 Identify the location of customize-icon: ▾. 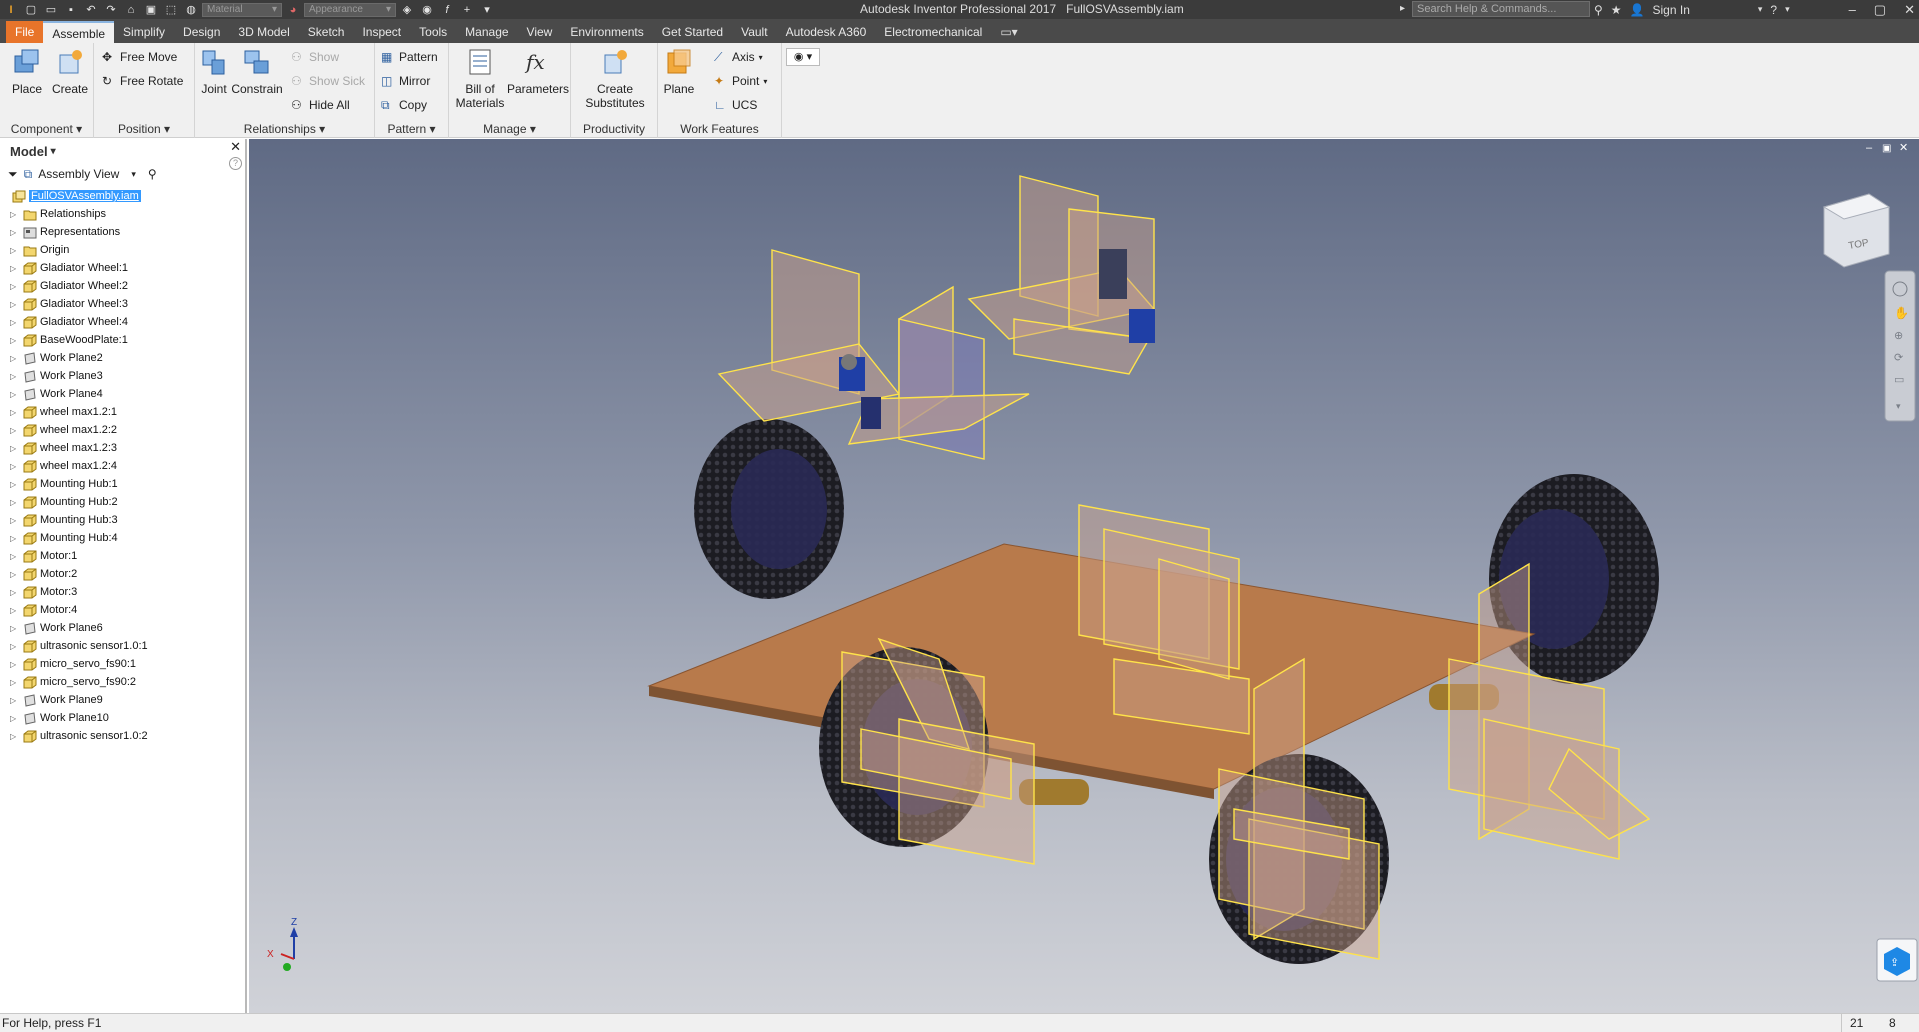
(487, 9).